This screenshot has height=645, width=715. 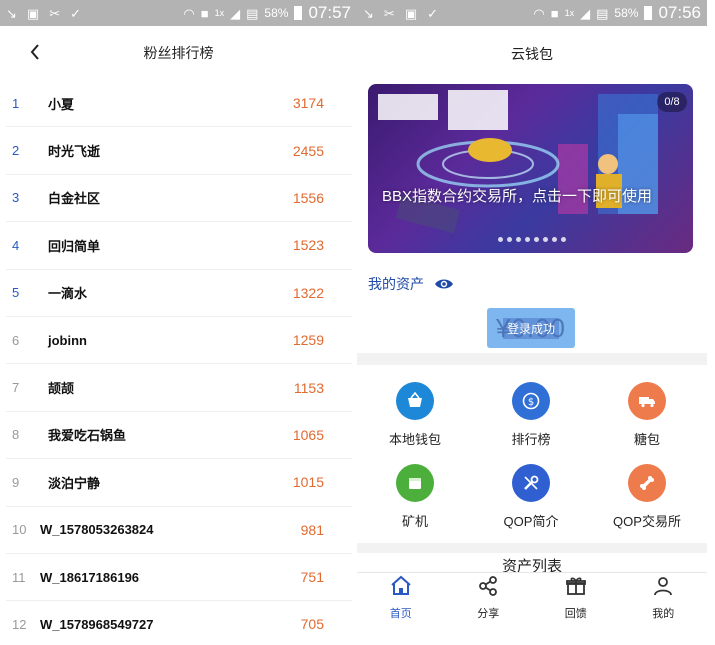 I want to click on grid-item: 本地钱包, so click(x=415, y=415).